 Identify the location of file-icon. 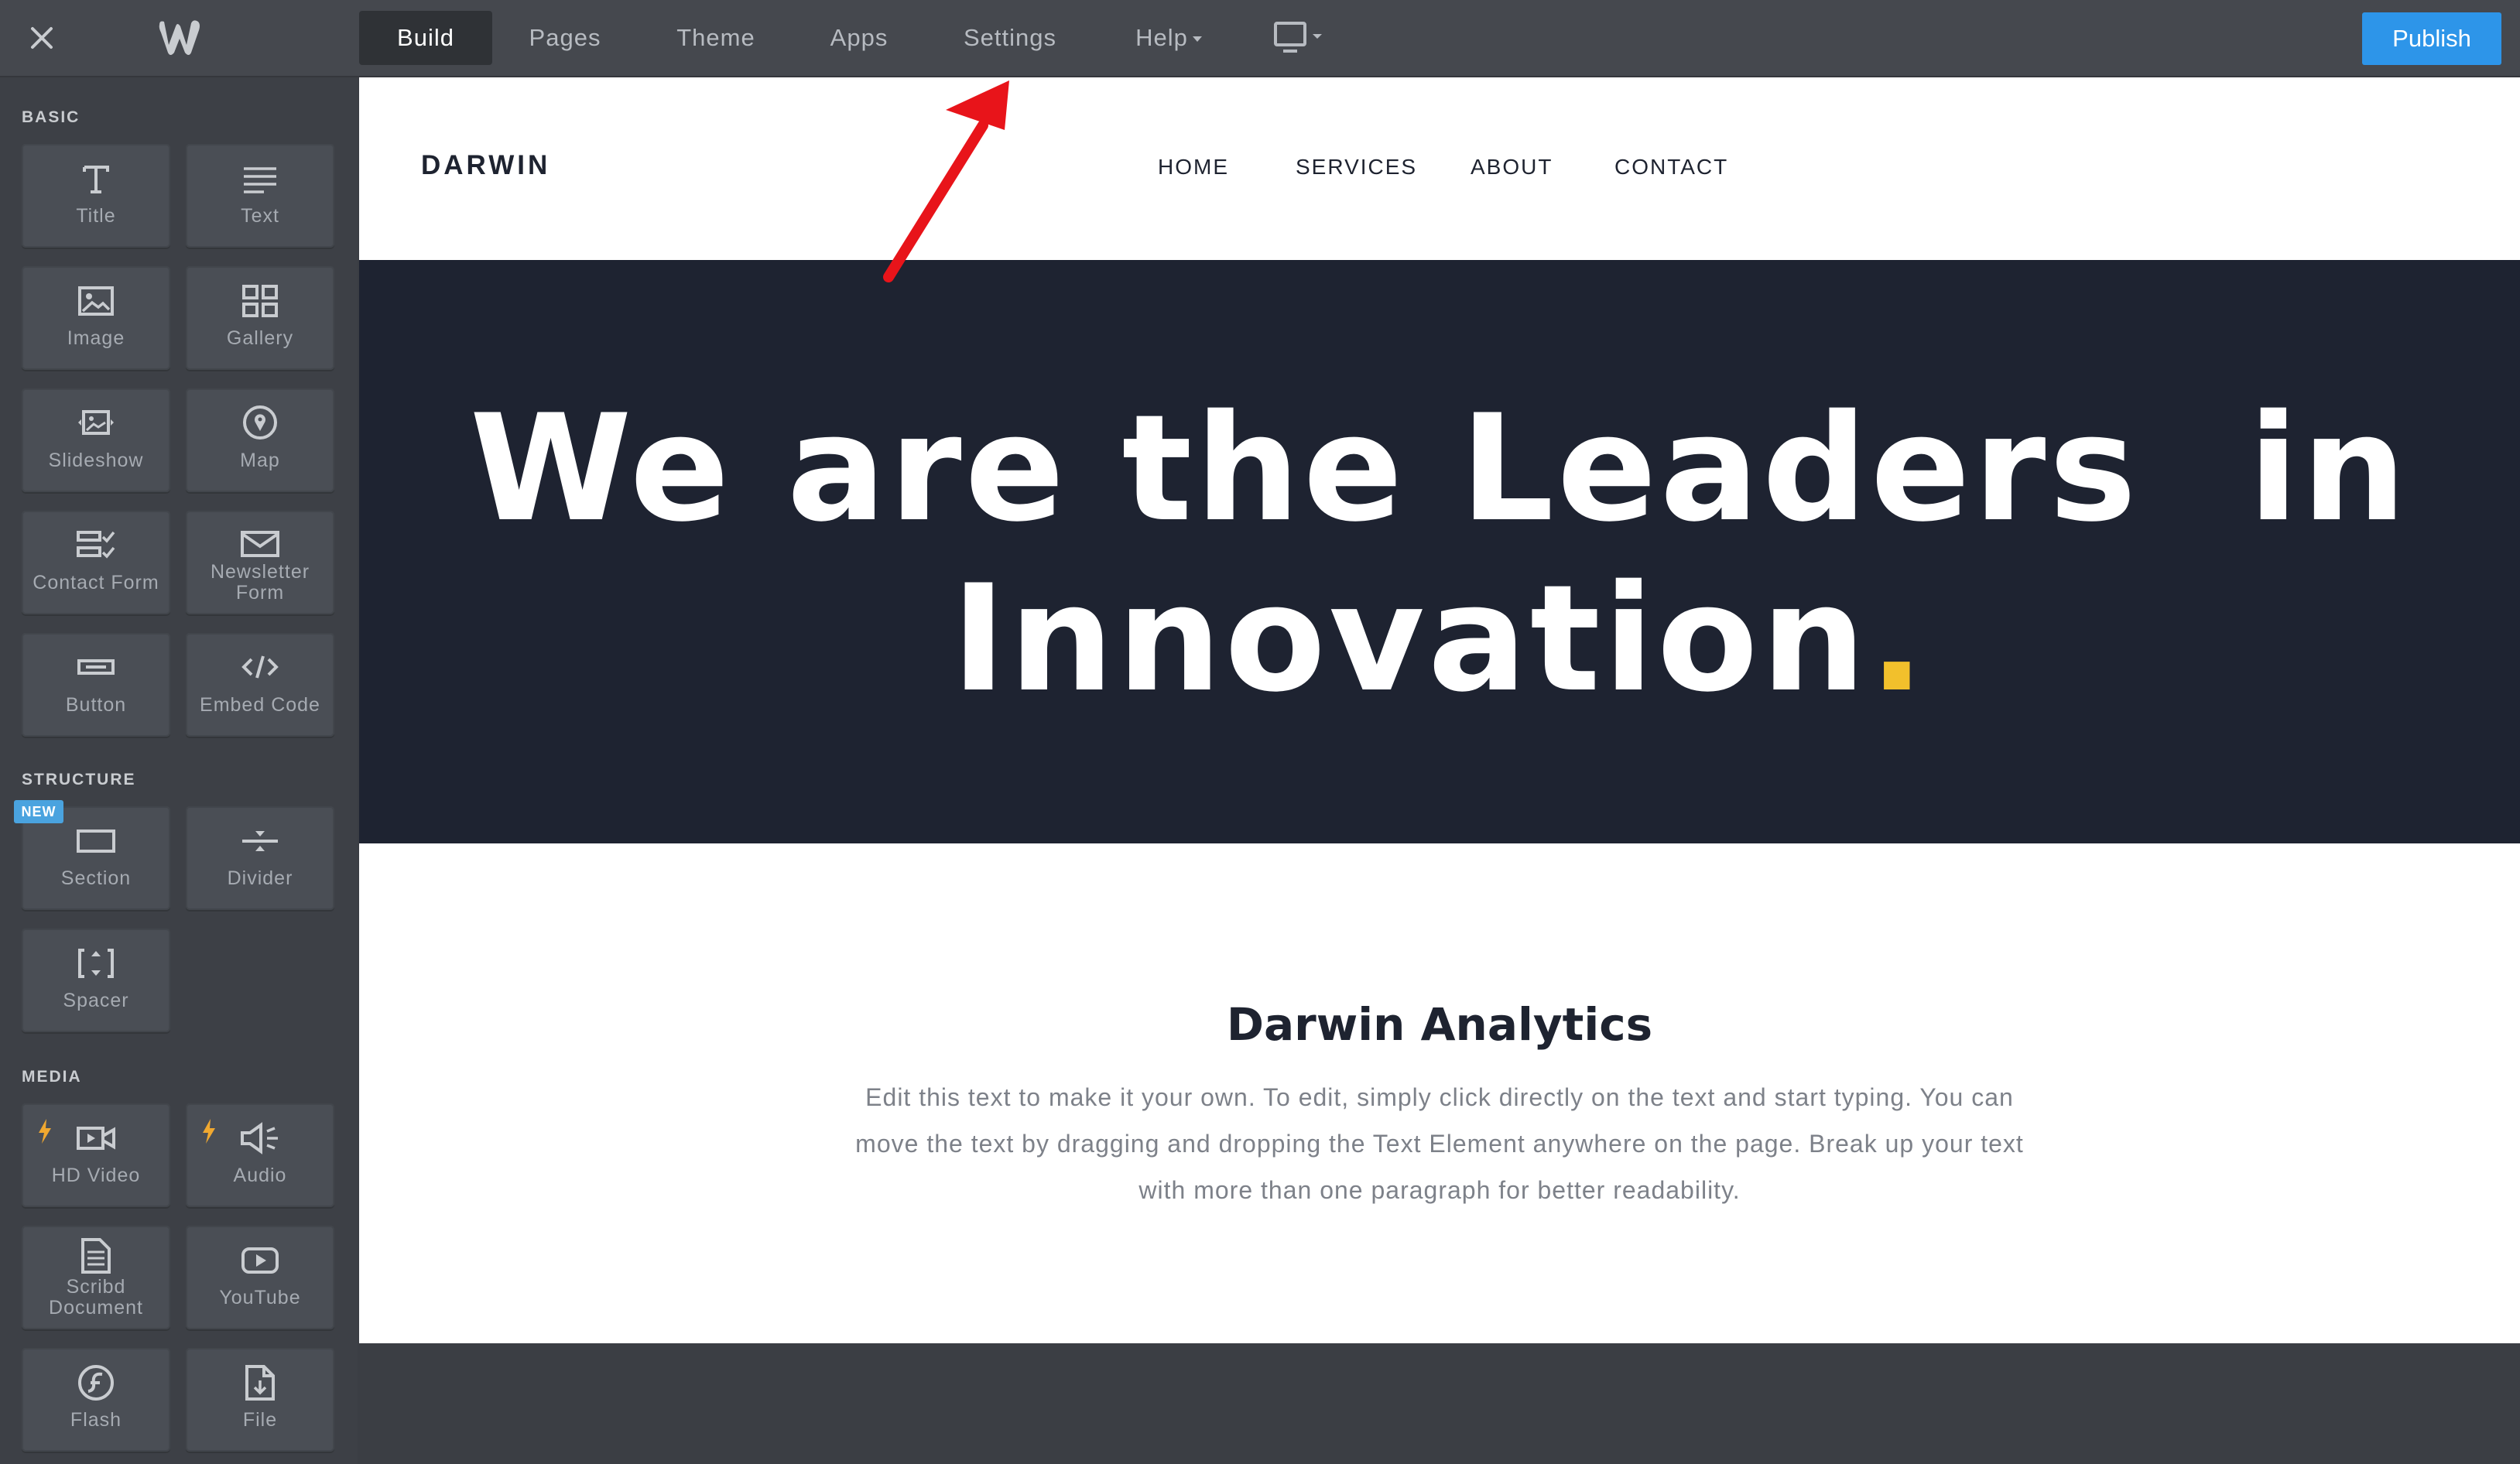
(260, 1383).